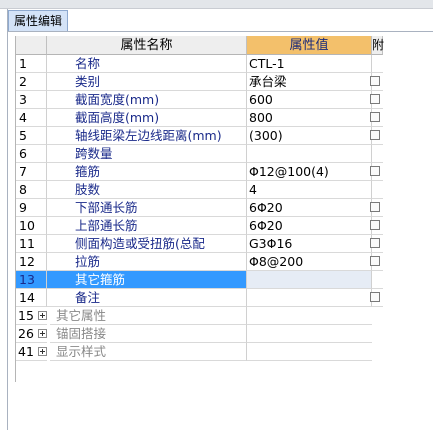 The height and width of the screenshot is (430, 433). I want to click on row-index: 6, so click(31, 154).